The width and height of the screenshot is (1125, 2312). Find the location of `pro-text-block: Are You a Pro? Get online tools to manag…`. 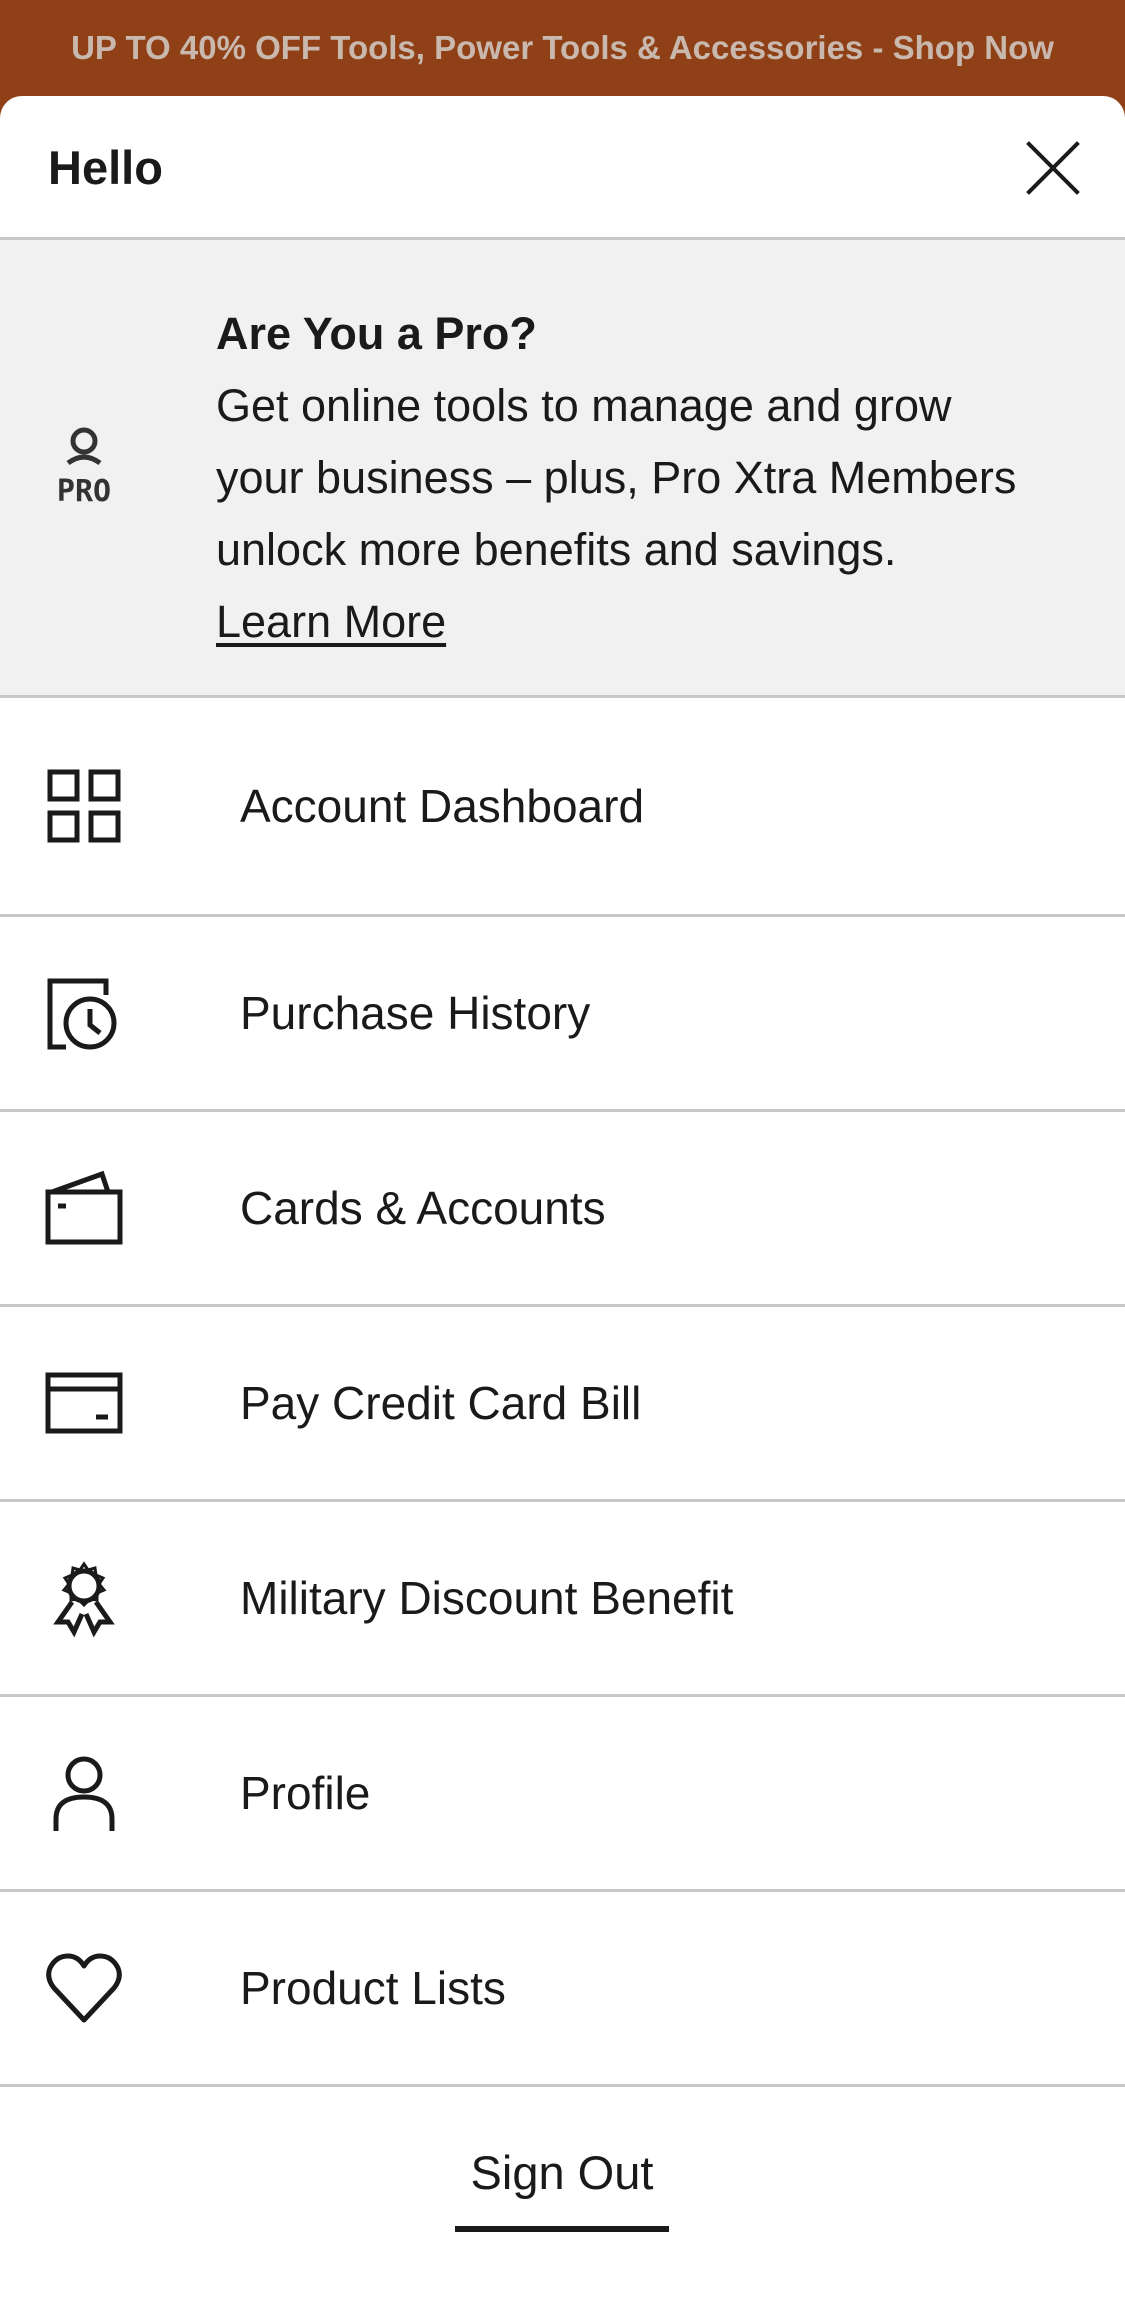

pro-text-block: Are You a Pro? Get online tools to manag… is located at coordinates (651, 478).